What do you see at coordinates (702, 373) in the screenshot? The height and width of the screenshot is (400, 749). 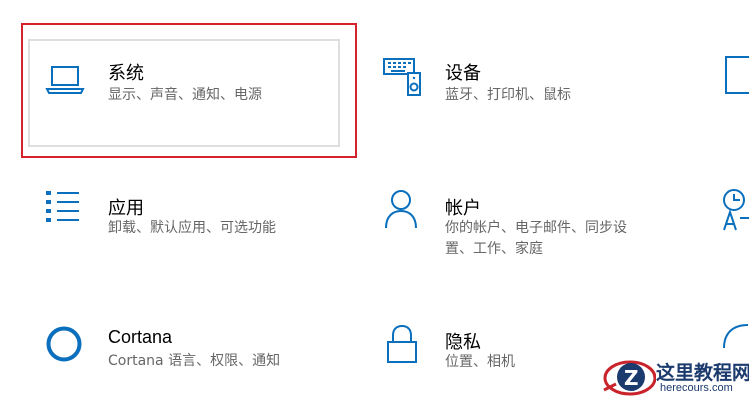 I see `watermark-text: 这里教程网` at bounding box center [702, 373].